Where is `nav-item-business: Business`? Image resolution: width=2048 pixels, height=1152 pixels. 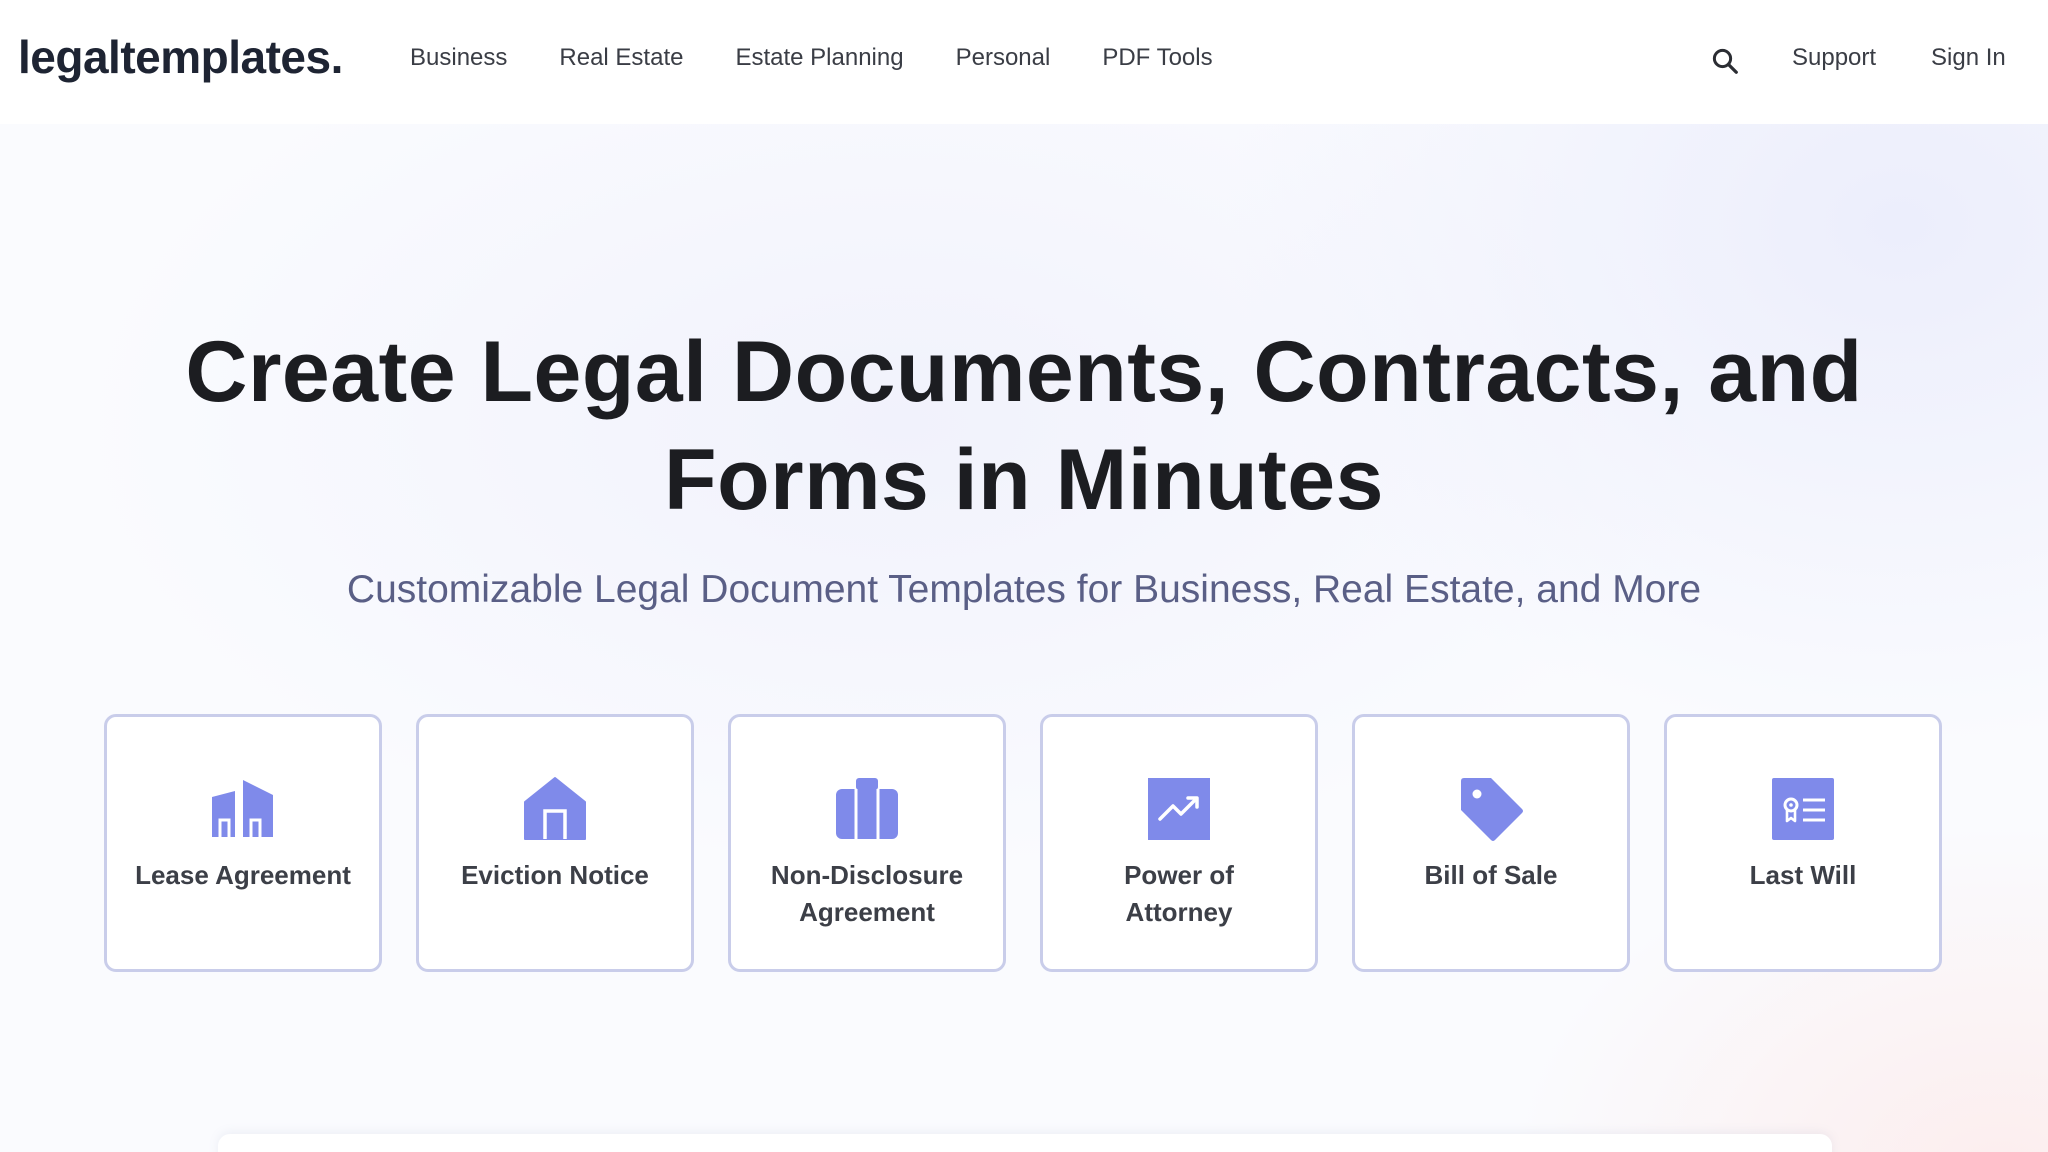 nav-item-business: Business is located at coordinates (458, 58).